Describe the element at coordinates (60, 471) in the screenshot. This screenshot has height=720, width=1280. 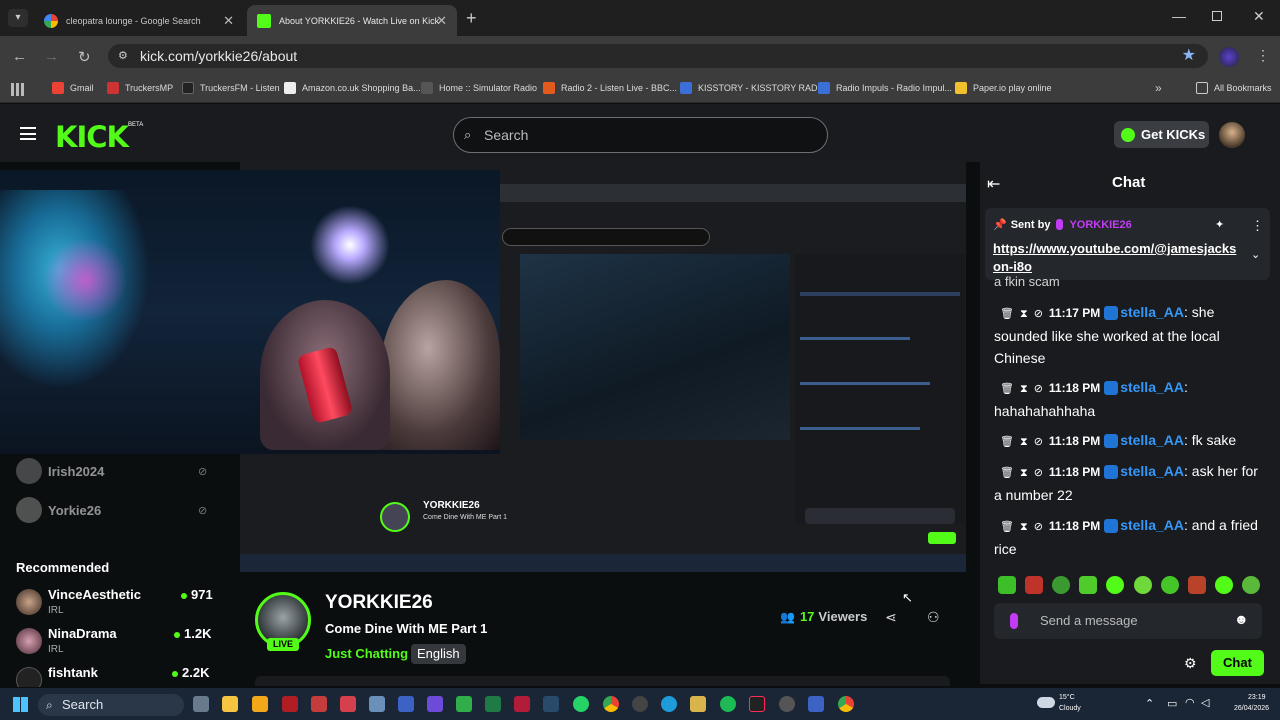
I see `sidebar-item-irish2024: Irish2024` at that location.